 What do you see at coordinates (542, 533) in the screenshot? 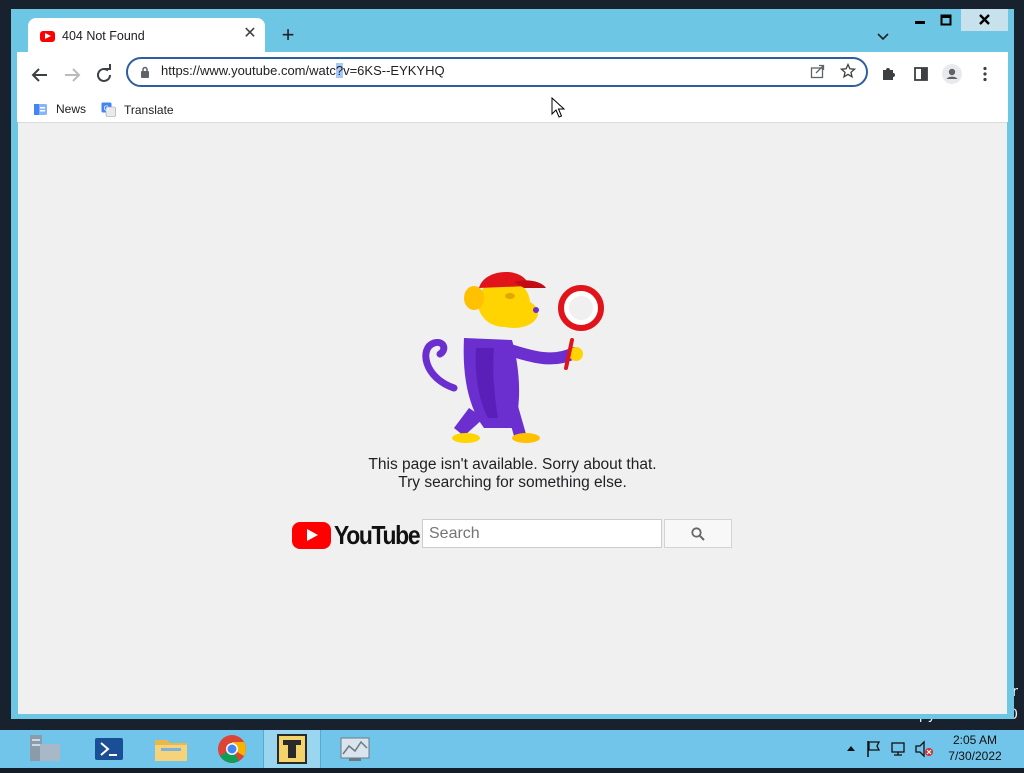
I see `search-input` at bounding box center [542, 533].